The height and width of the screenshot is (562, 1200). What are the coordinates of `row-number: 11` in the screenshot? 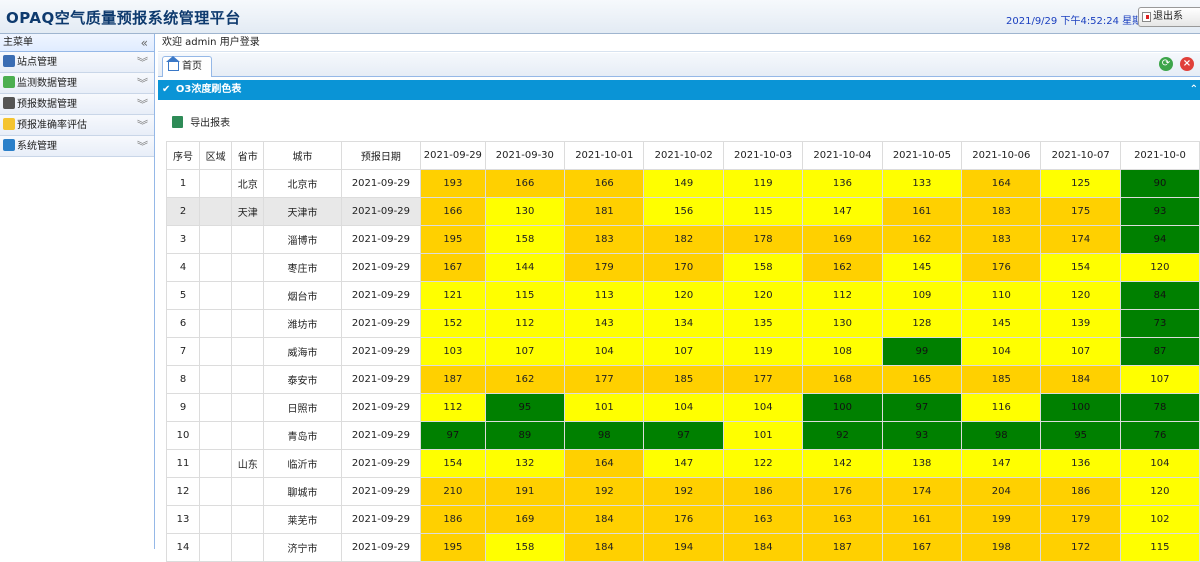 It's located at (183, 463).